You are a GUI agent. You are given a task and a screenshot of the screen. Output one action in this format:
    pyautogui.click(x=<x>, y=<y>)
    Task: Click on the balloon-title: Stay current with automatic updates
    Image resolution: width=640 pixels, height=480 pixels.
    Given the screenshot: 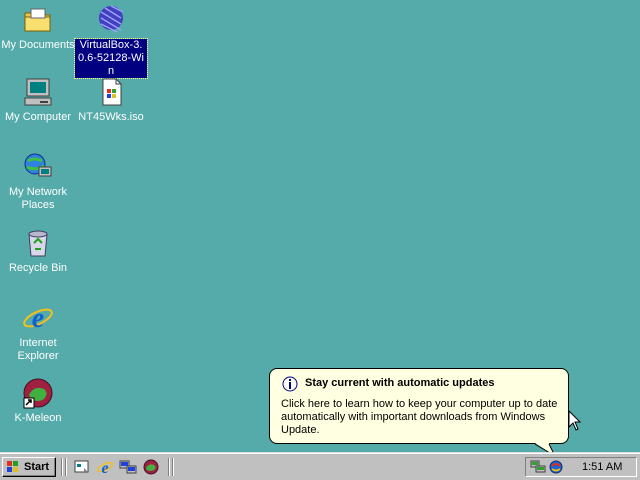 What is the action you would take?
    pyautogui.click(x=400, y=383)
    